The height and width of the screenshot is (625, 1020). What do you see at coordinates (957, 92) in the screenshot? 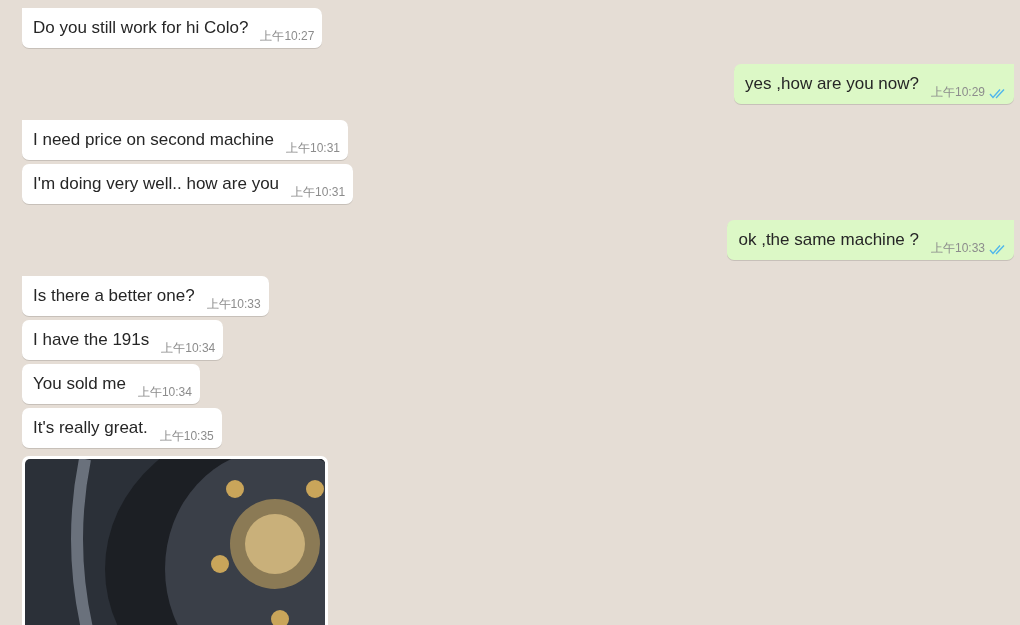
I see `message-time: 上午10:29` at bounding box center [957, 92].